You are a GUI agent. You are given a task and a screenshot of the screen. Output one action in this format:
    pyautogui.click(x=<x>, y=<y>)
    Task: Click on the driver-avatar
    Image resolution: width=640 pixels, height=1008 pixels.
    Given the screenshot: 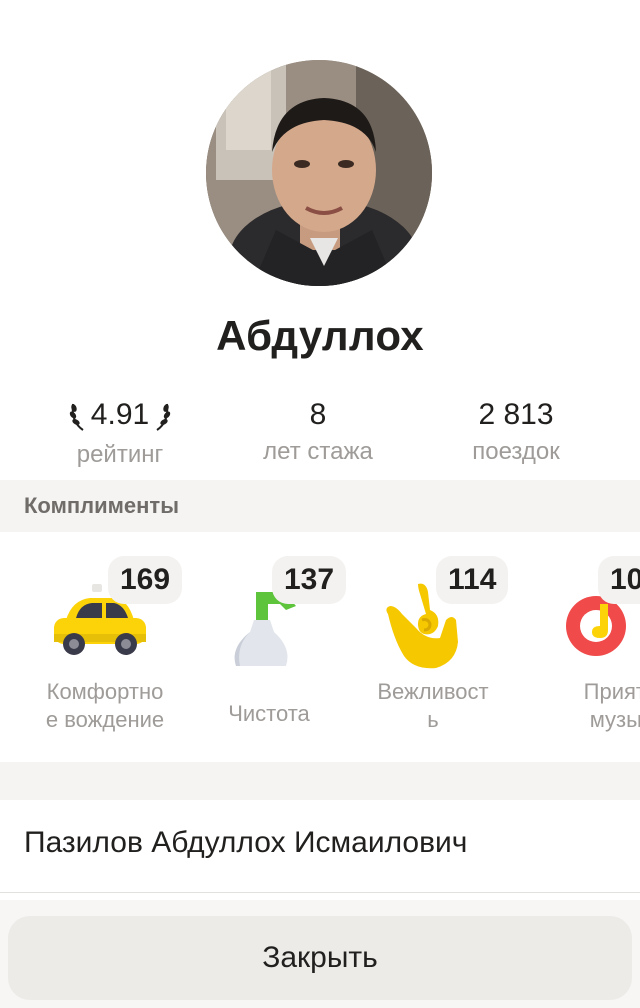 What is the action you would take?
    pyautogui.click(x=319, y=173)
    